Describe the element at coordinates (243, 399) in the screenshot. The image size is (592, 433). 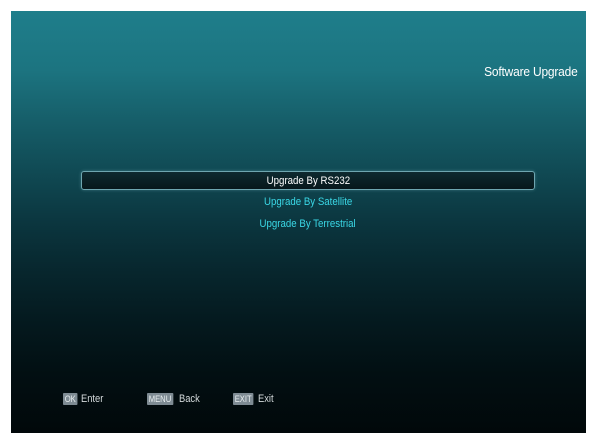
I see `exit-key-badge: EXIT` at that location.